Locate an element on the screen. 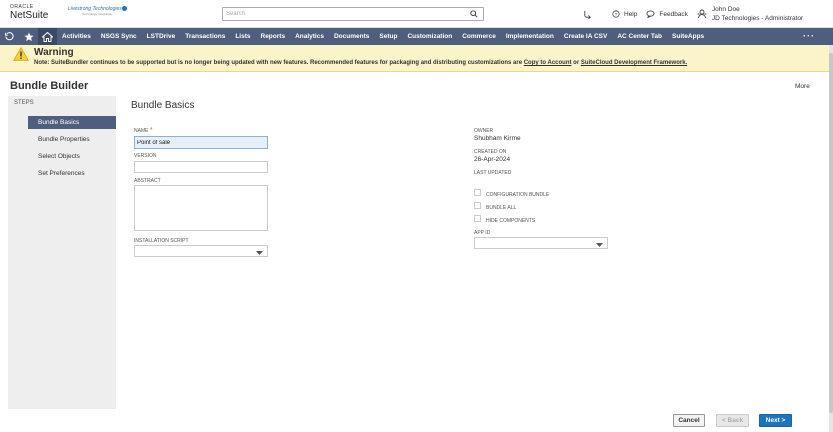 The height and width of the screenshot is (432, 833). name-input is located at coordinates (201, 142).